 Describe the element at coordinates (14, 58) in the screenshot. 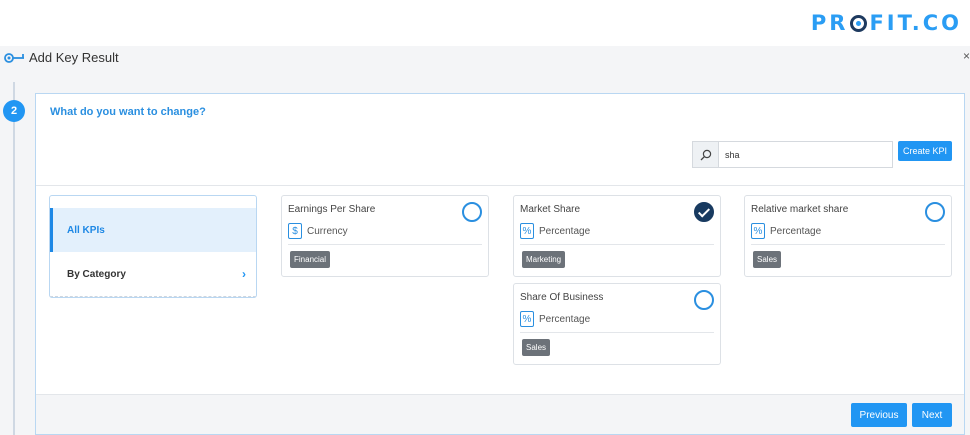

I see `key-result-icon` at that location.